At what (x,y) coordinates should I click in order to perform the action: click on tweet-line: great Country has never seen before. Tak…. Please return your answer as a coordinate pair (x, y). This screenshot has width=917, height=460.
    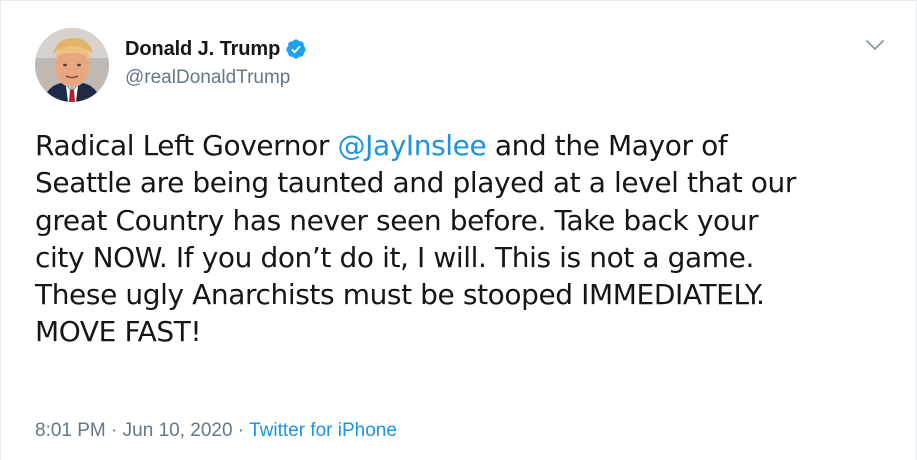
    Looking at the image, I should click on (397, 220).